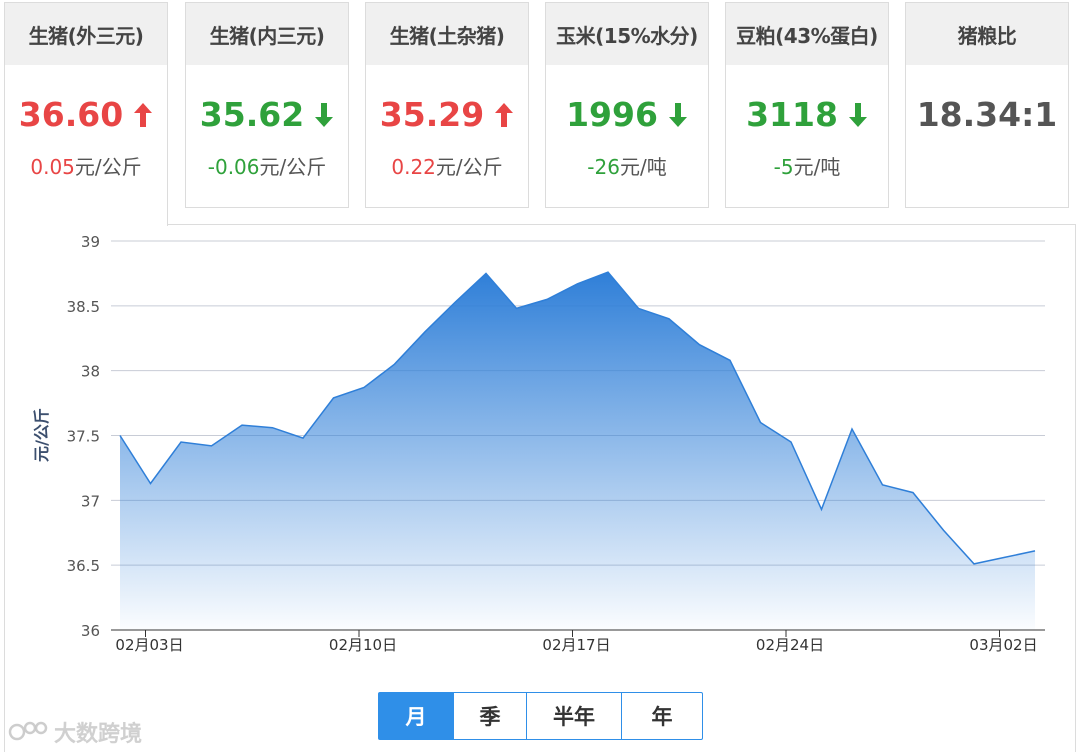  I want to click on tab-2: 半年, so click(574, 716).